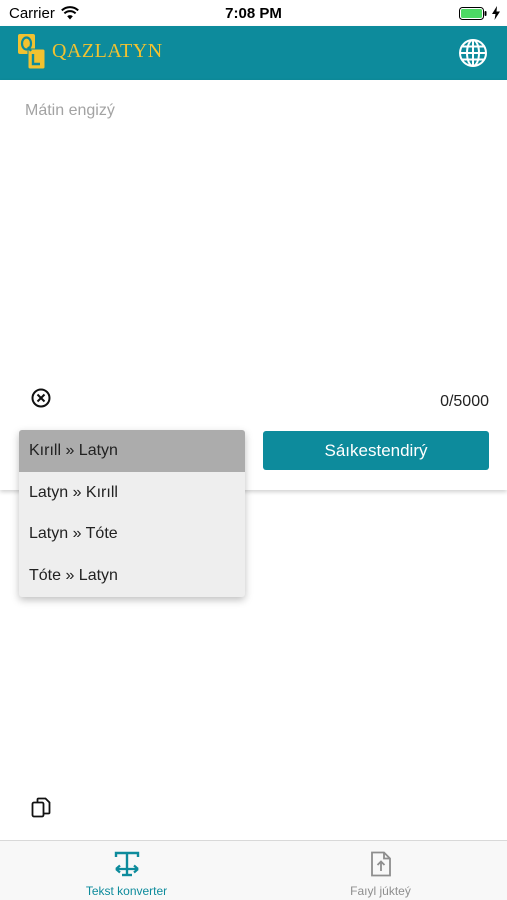 This screenshot has height=900, width=507. I want to click on charging-bolt-icon, so click(496, 13).